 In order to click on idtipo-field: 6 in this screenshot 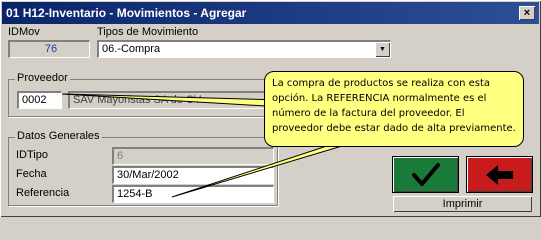, I will do `click(193, 156)`.